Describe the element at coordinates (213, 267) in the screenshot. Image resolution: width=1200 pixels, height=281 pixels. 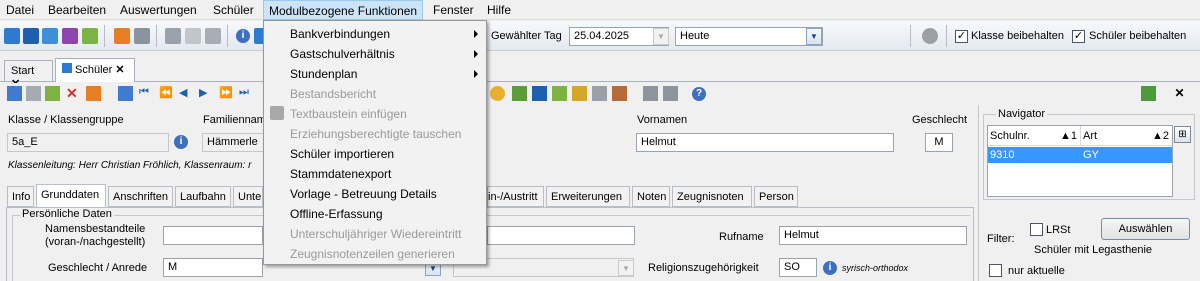
I see `gender-salutation-select: M` at that location.